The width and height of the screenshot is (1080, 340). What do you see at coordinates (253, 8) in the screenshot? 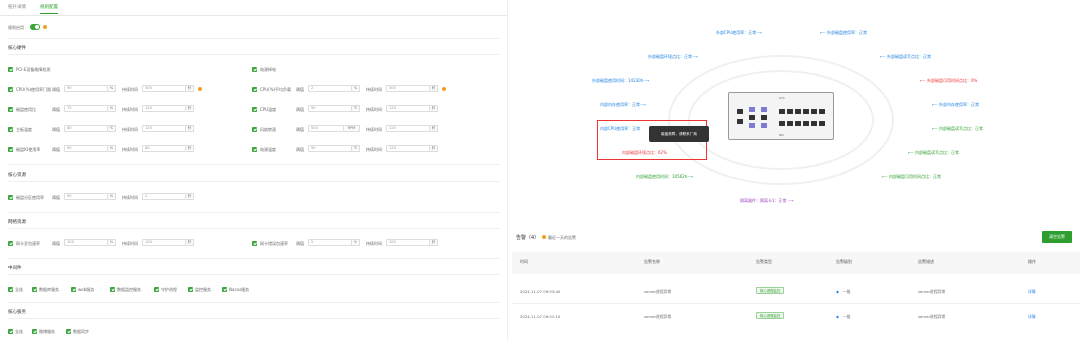
I see `tab-bar: 拓扑详情 规则配置` at bounding box center [253, 8].